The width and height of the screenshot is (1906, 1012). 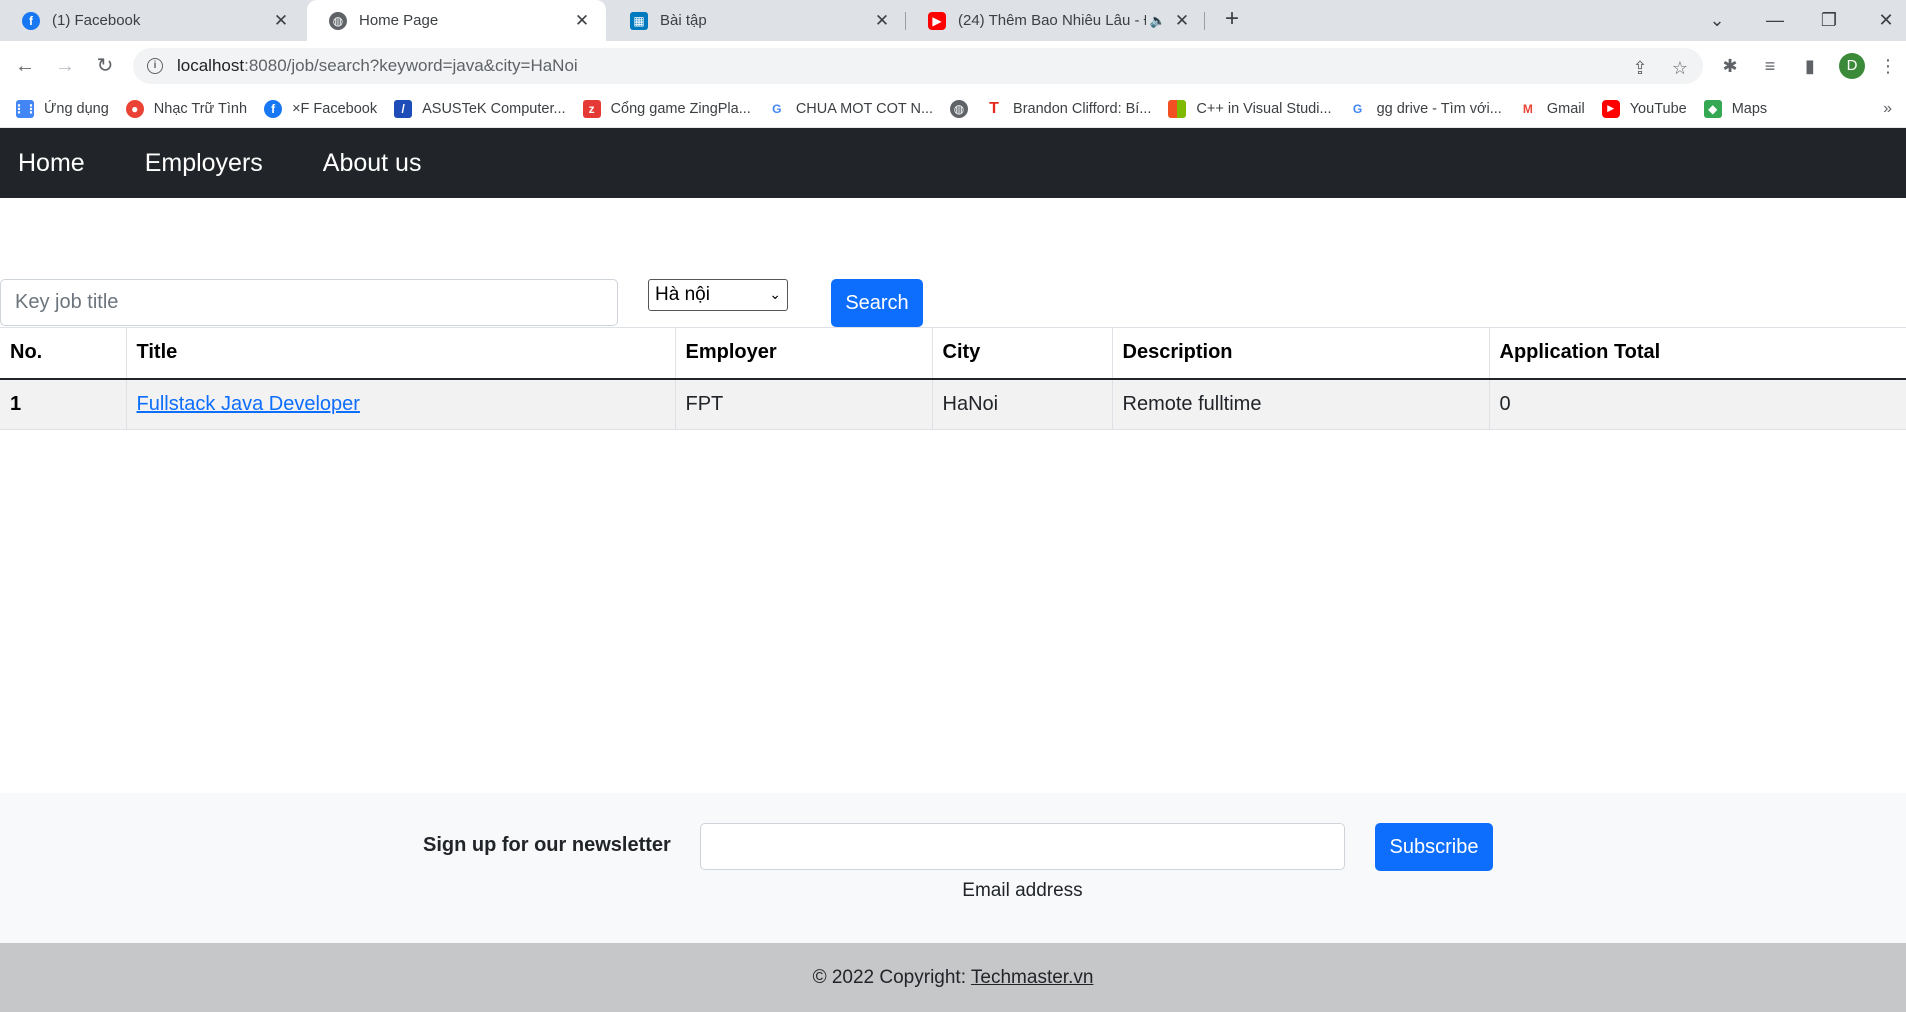 What do you see at coordinates (61, 108) in the screenshot?
I see `bookmark-apps: ⋮⋮ Ứng dụng` at bounding box center [61, 108].